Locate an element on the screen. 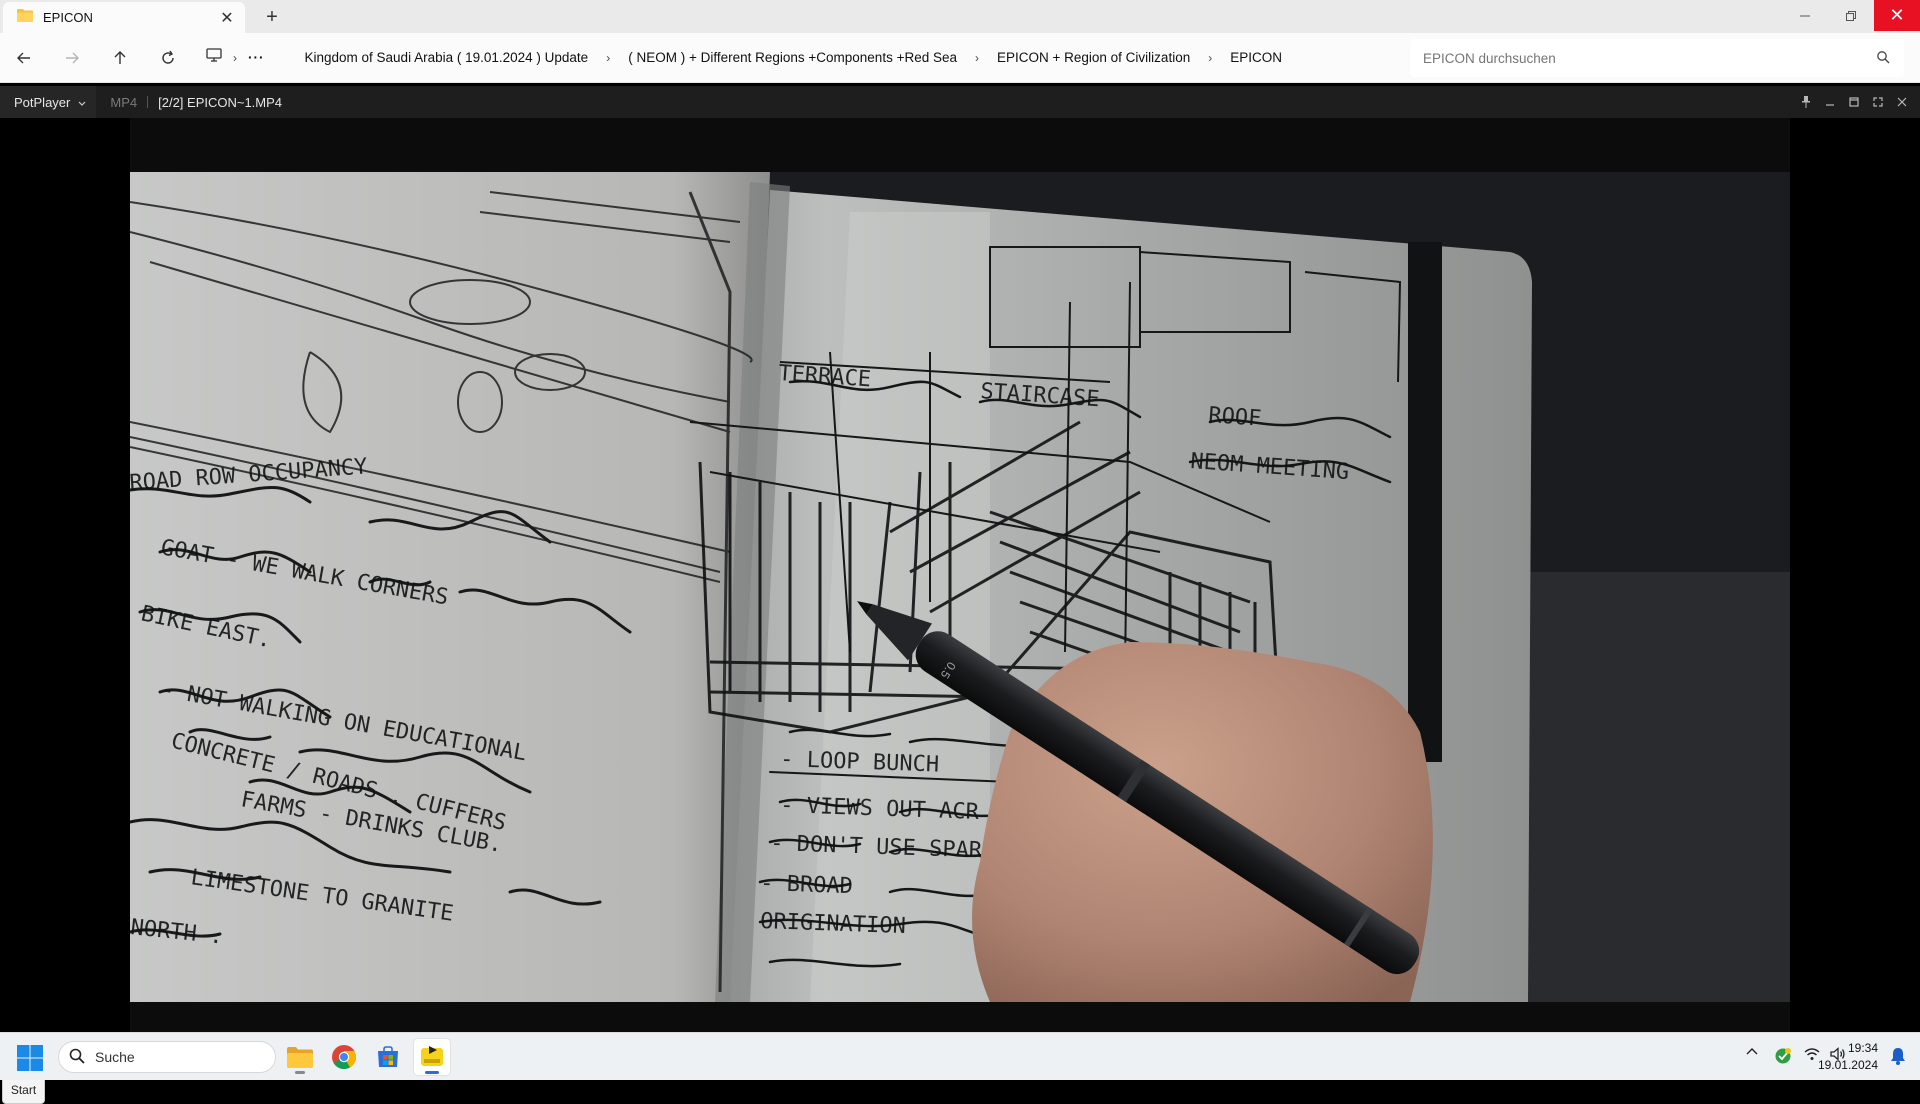 Image resolution: width=1920 pixels, height=1104 pixels. refresh-icon is located at coordinates (168, 58).